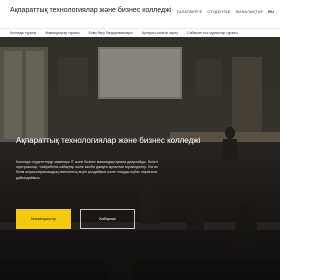 Image resolution: width=320 pixels, height=280 pixels. What do you see at coordinates (62, 33) in the screenshot?
I see `subnav-item-specialties: Мамандықтар туралы` at bounding box center [62, 33].